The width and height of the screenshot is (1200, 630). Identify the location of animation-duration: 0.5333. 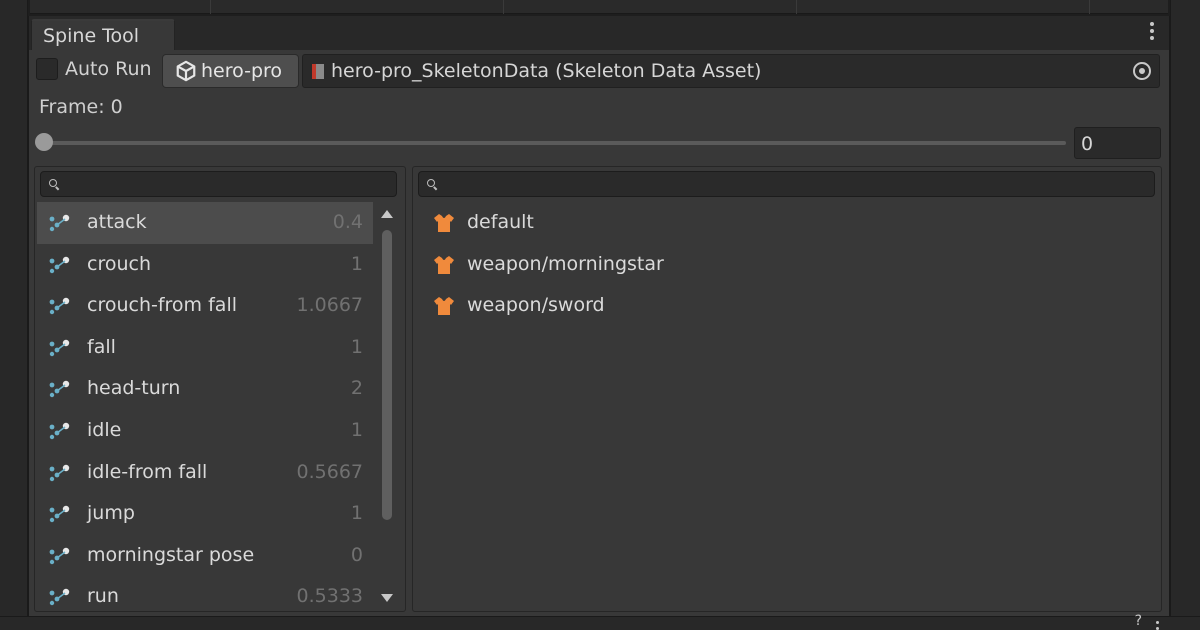
(329, 596).